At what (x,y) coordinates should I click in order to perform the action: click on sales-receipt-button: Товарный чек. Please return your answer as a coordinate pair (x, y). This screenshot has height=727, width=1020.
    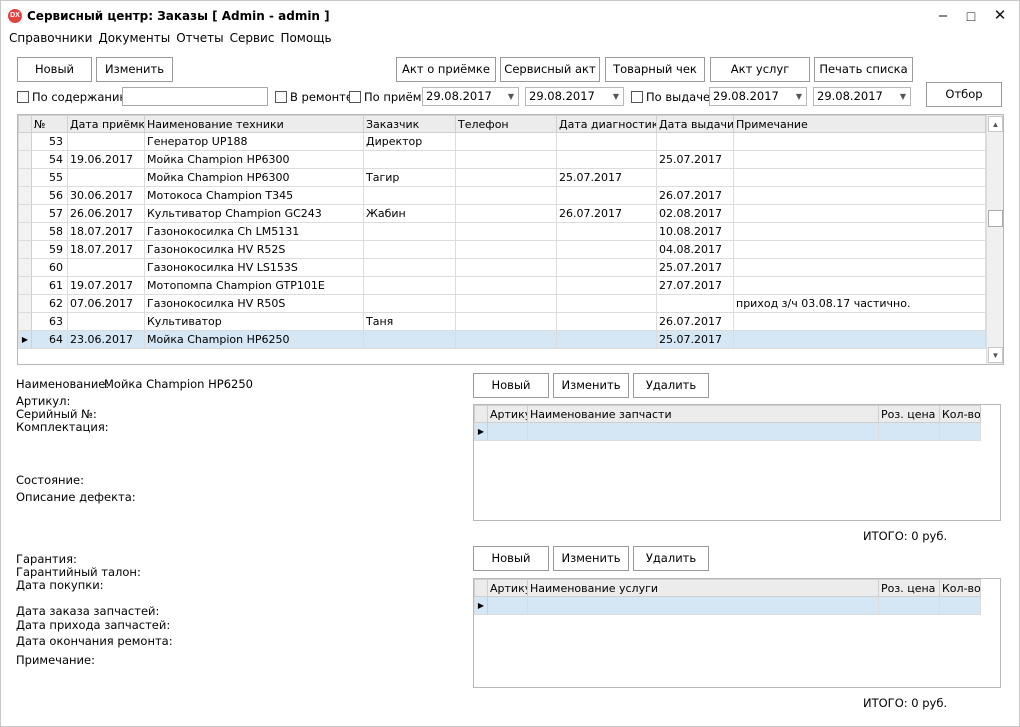
    Looking at the image, I should click on (655, 69).